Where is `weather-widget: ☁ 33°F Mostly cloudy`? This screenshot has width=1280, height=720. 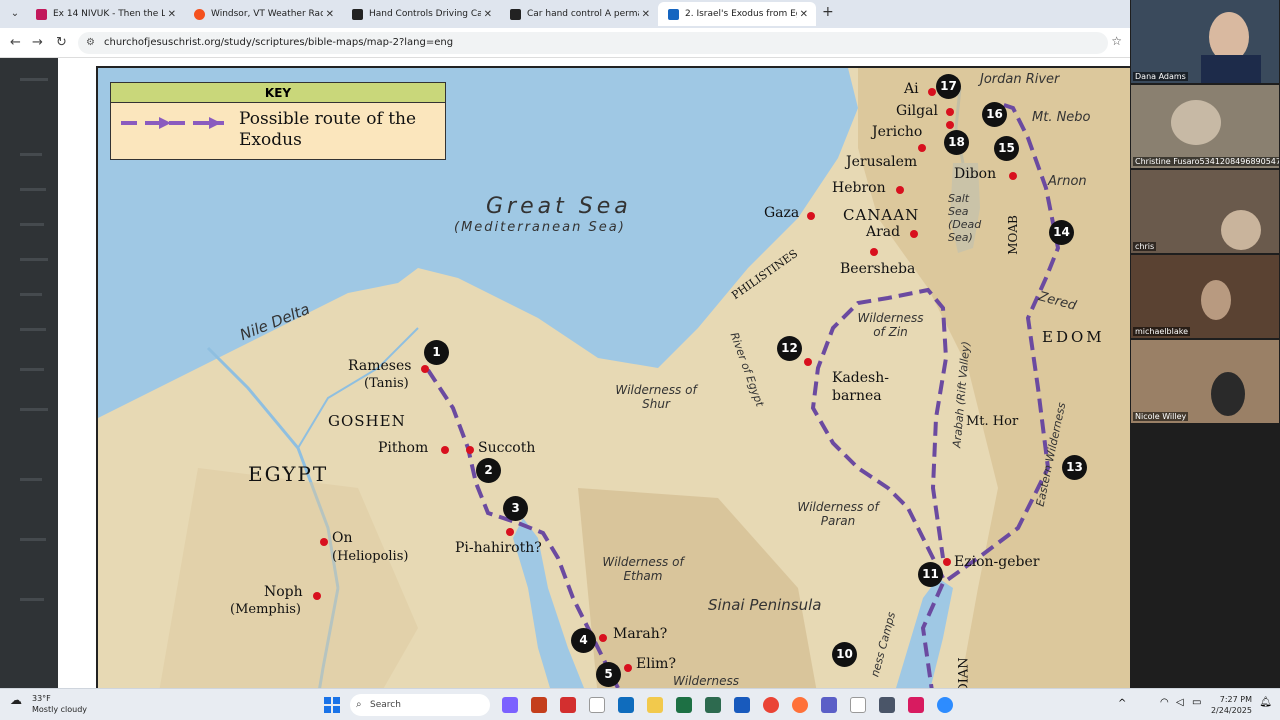
weather-widget: ☁ 33°F Mostly cloudy is located at coordinates (48, 704).